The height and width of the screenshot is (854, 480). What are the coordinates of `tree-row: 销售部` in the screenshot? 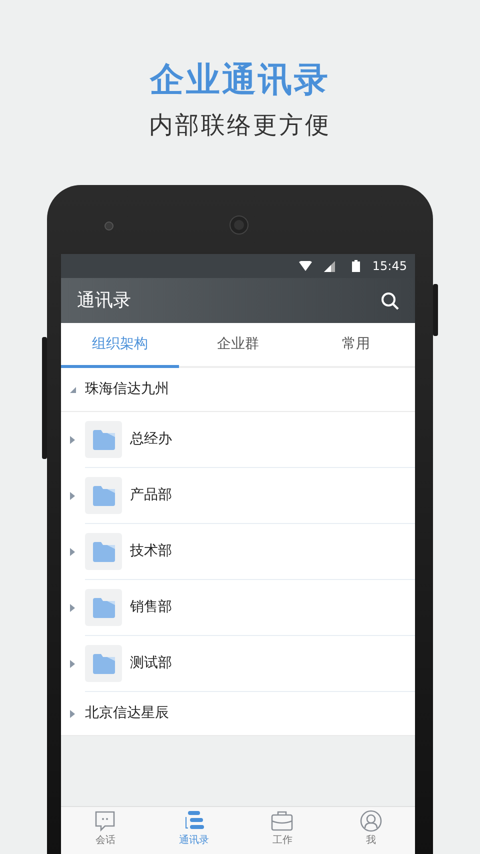 It's located at (238, 608).